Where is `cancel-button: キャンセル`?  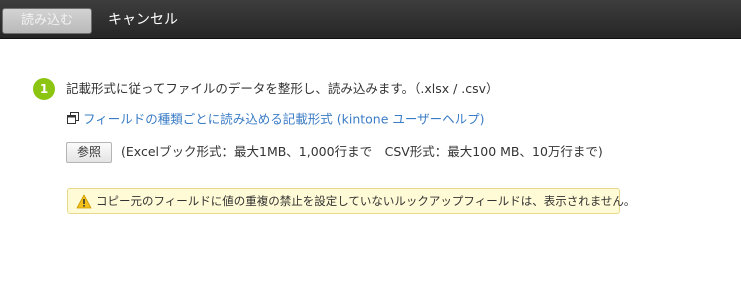
cancel-button: キャンセル is located at coordinates (143, 20).